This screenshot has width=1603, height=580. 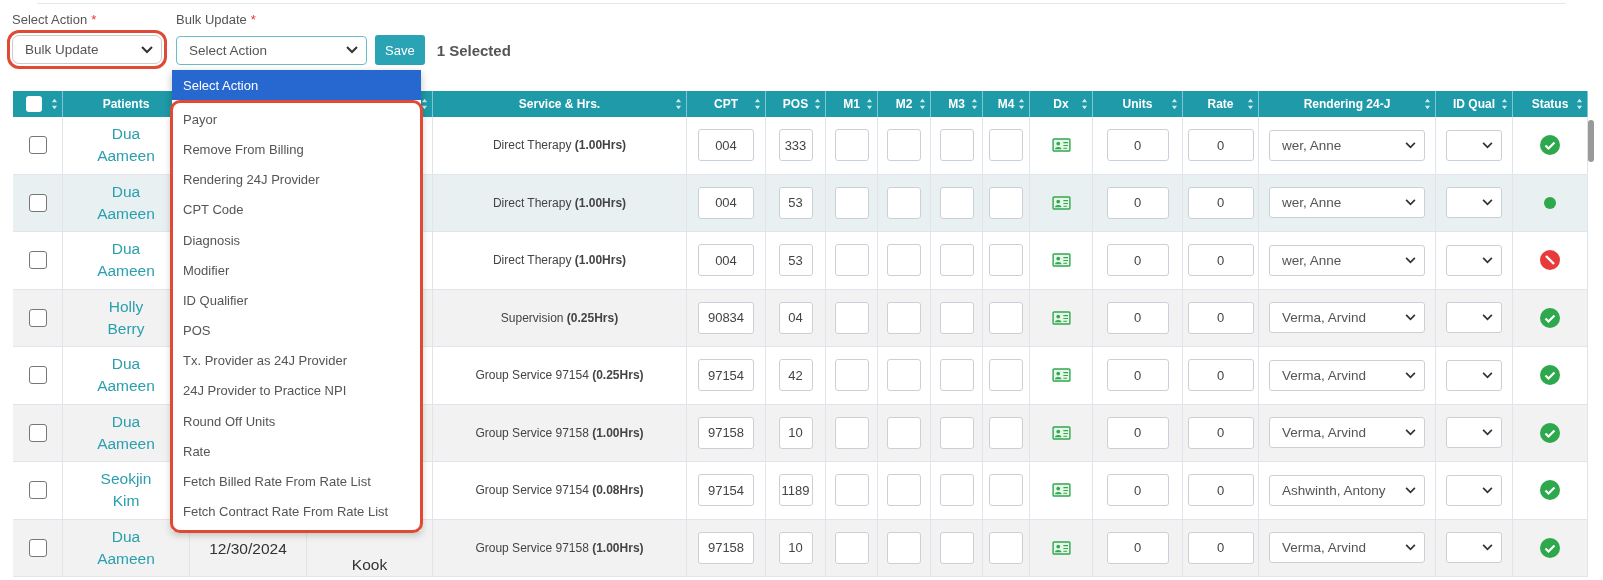 What do you see at coordinates (296, 511) in the screenshot?
I see `menu-item: Fetch Contract Rate From Rate List` at bounding box center [296, 511].